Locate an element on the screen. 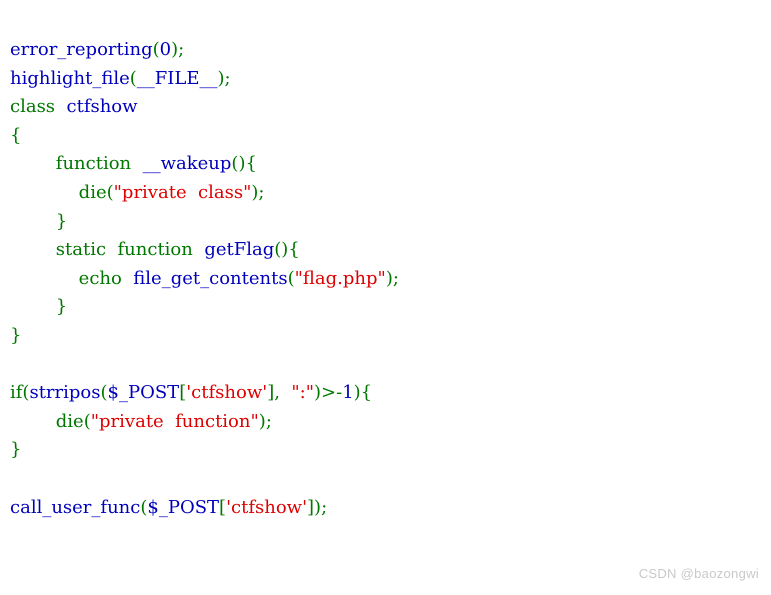 This screenshot has height=595, width=771. code-line: error_reporting(0); is located at coordinates (387, 50).